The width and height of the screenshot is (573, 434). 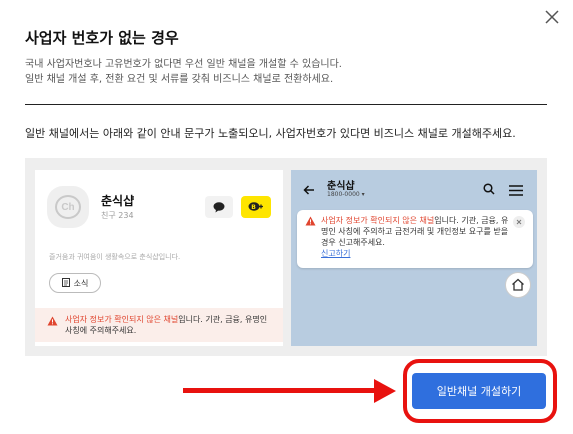 What do you see at coordinates (118, 201) in the screenshot?
I see `channel-name: 춘식샵` at bounding box center [118, 201].